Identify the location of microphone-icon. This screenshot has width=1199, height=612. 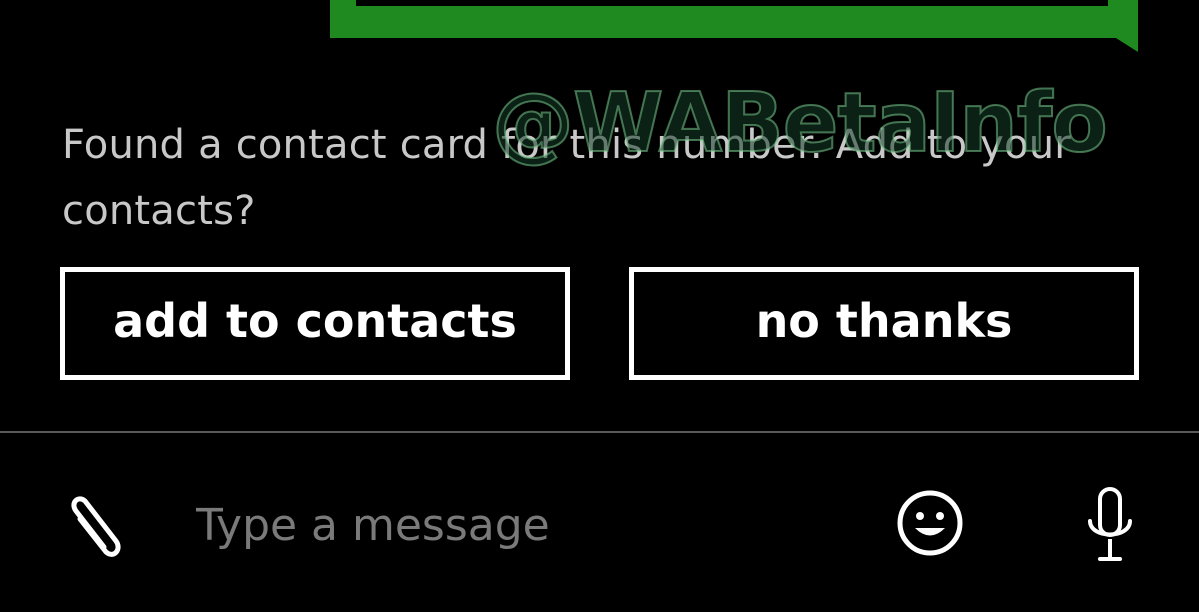
(1110, 524).